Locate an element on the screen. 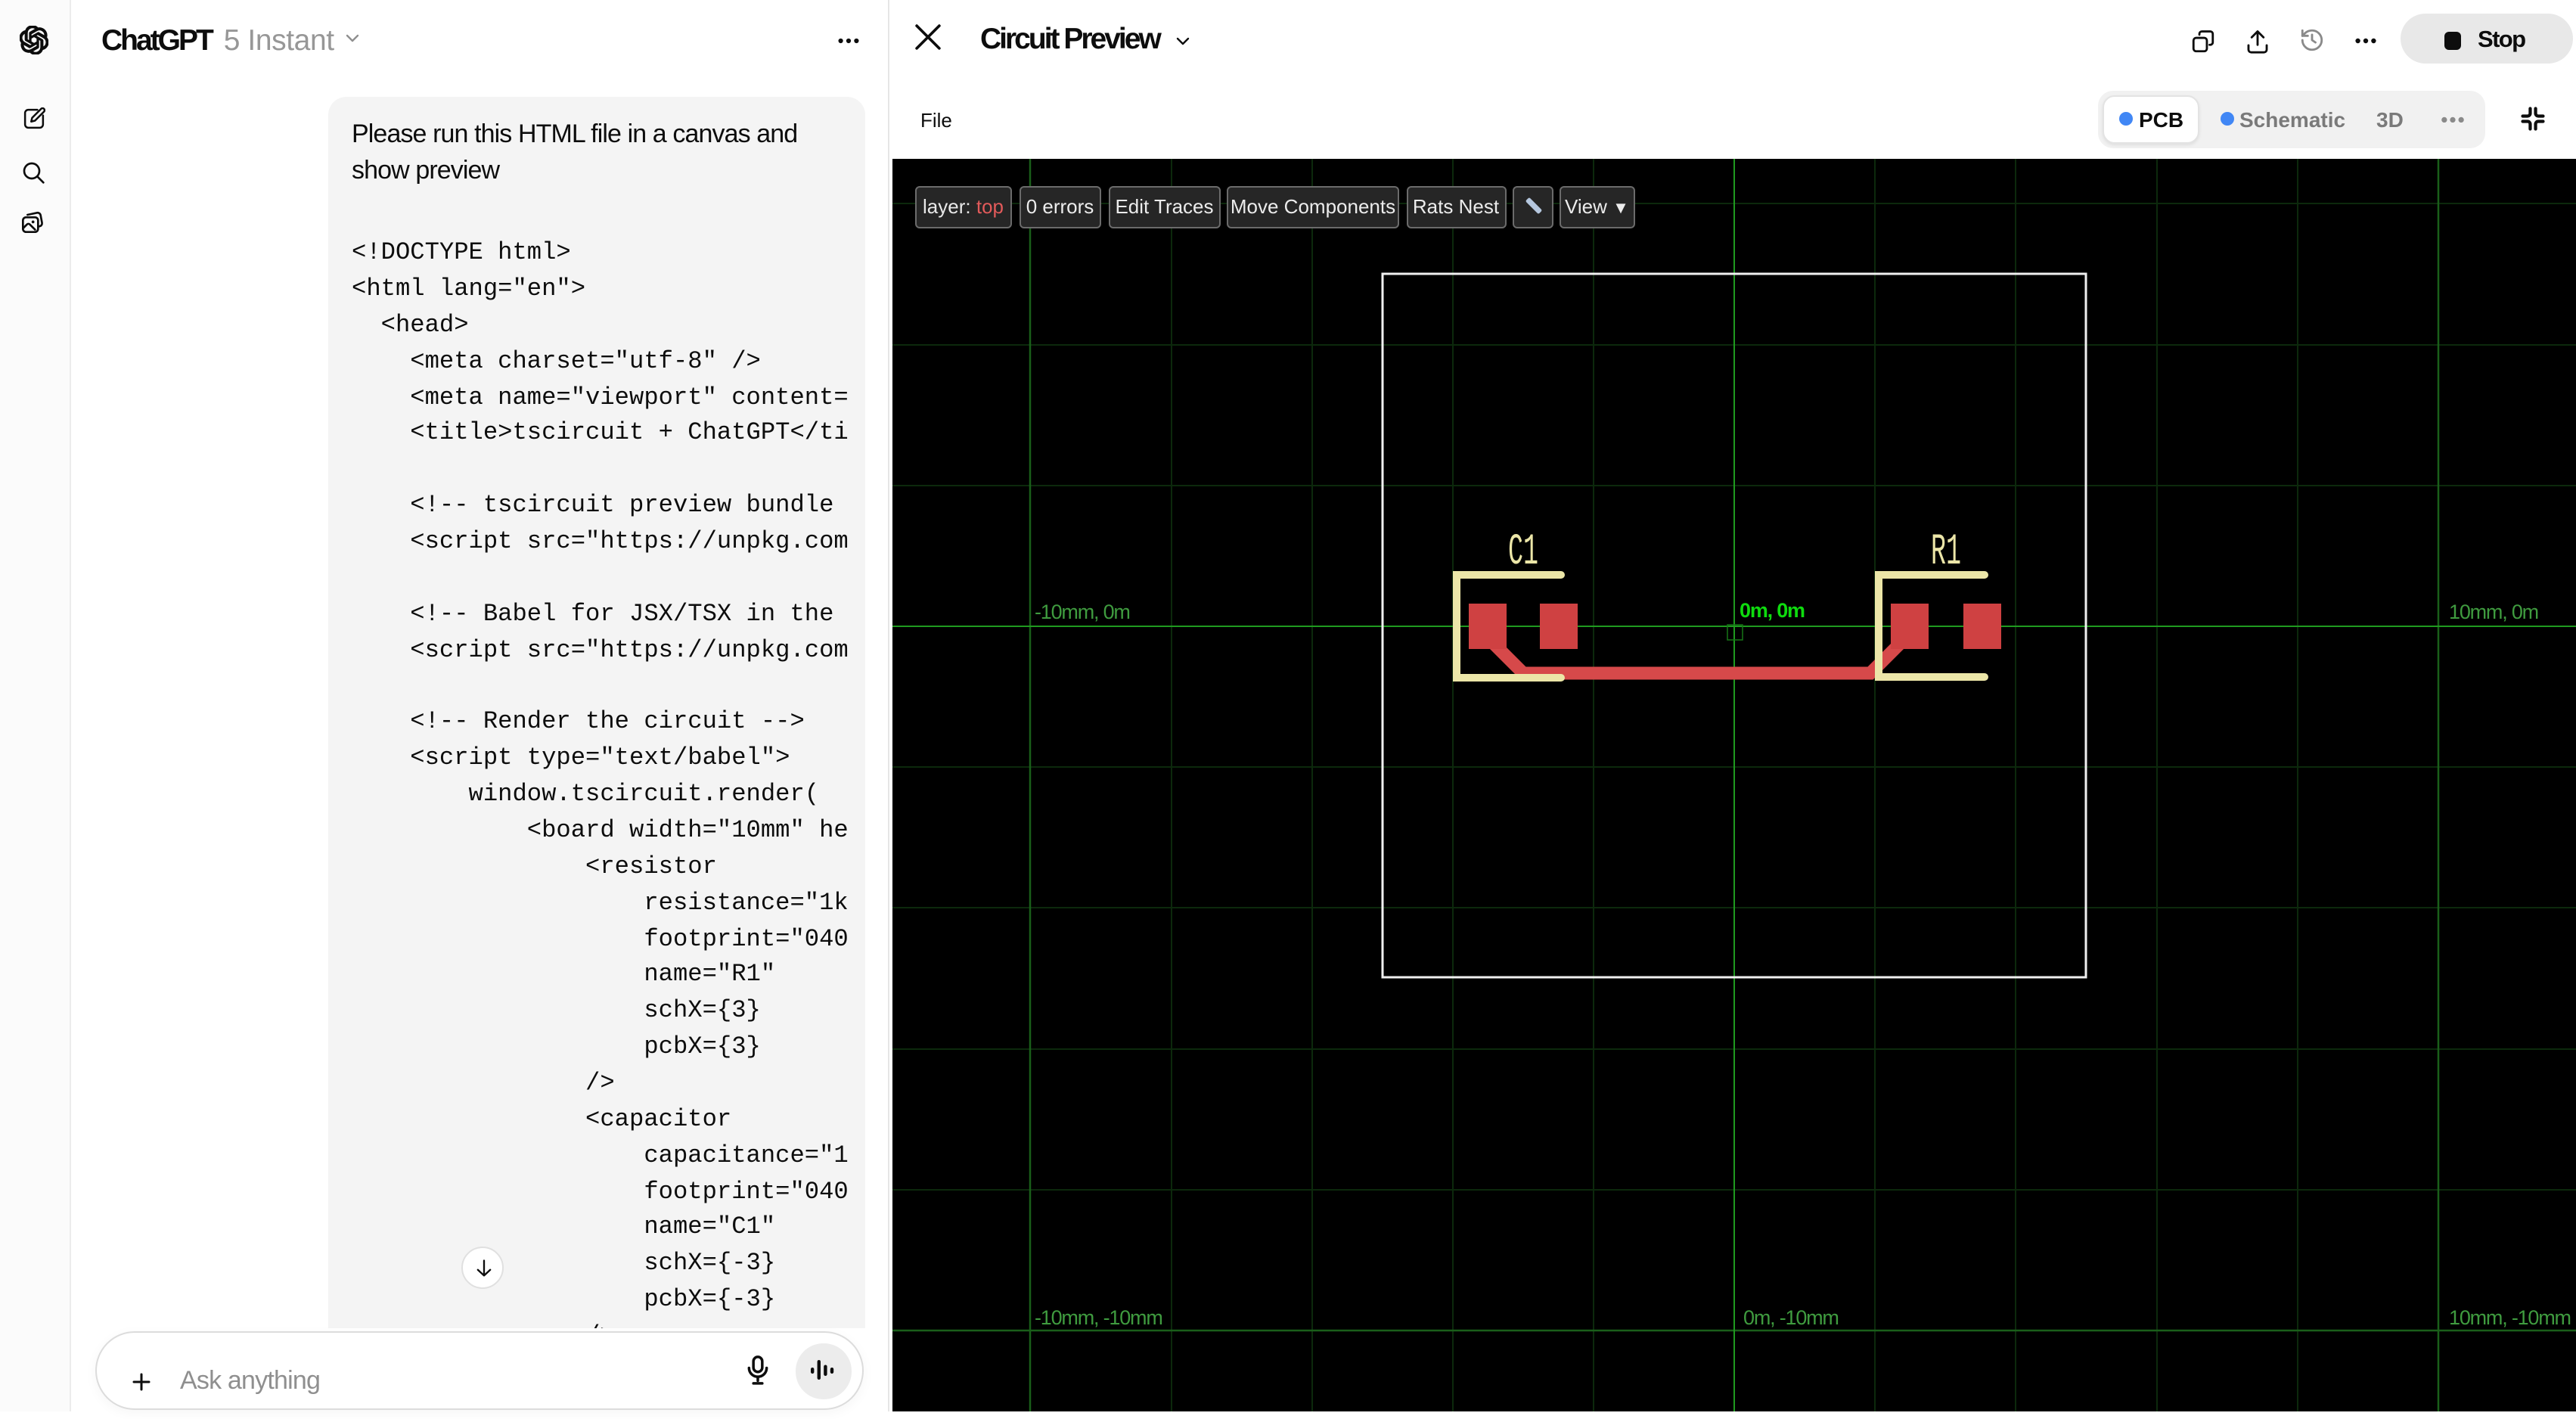 Image resolution: width=2576 pixels, height=1419 pixels. svg-text: 10mm, -10mm is located at coordinates (2510, 1317).